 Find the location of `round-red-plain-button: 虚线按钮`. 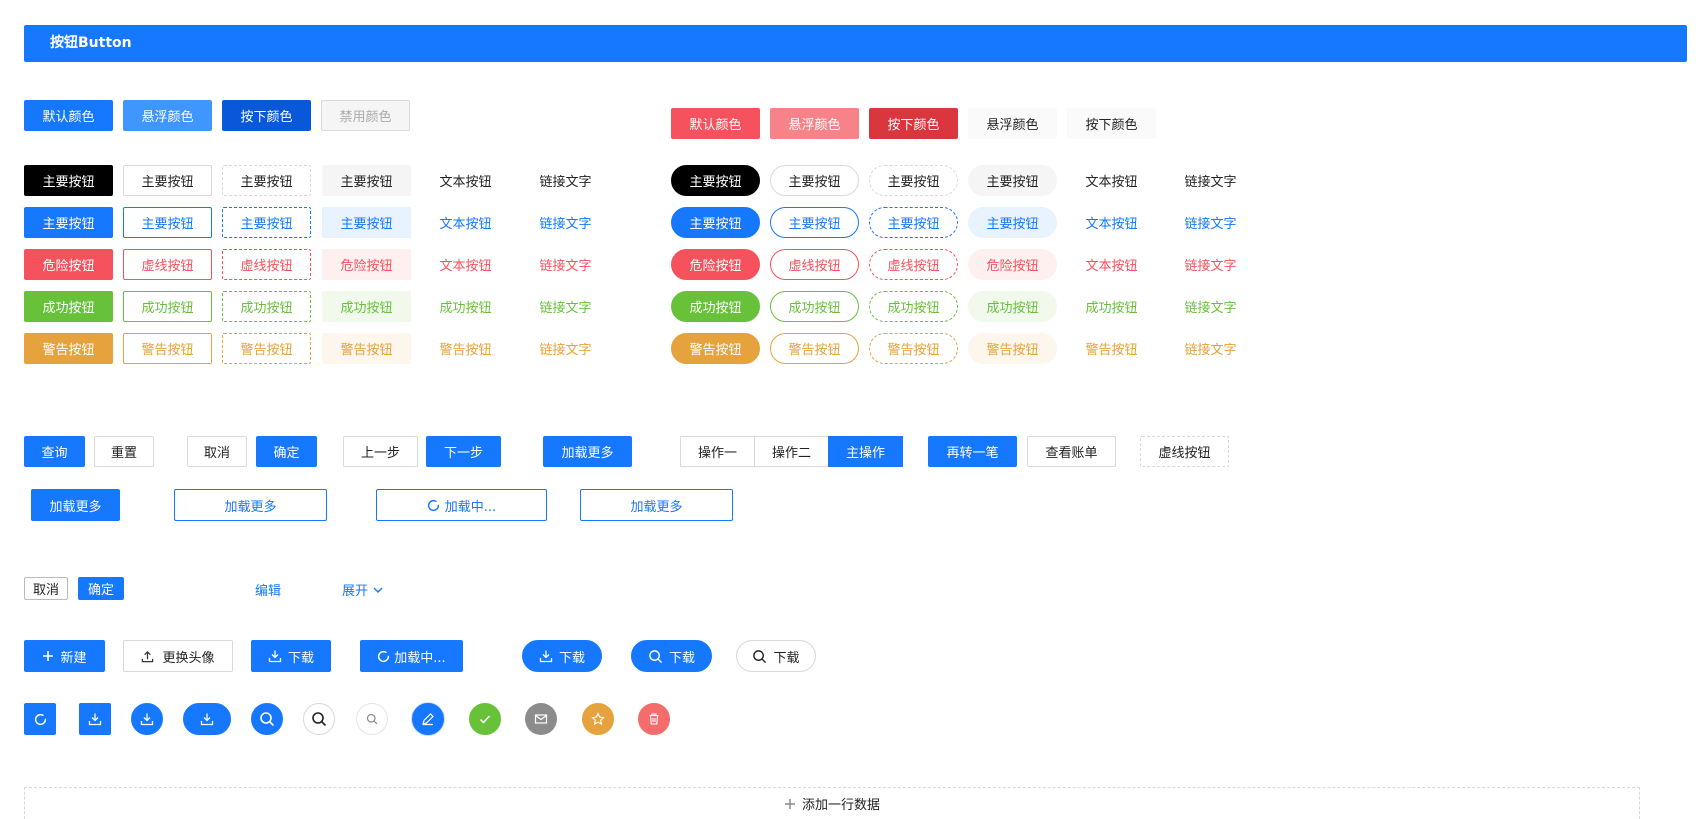

round-red-plain-button: 虚线按钮 is located at coordinates (814, 264).